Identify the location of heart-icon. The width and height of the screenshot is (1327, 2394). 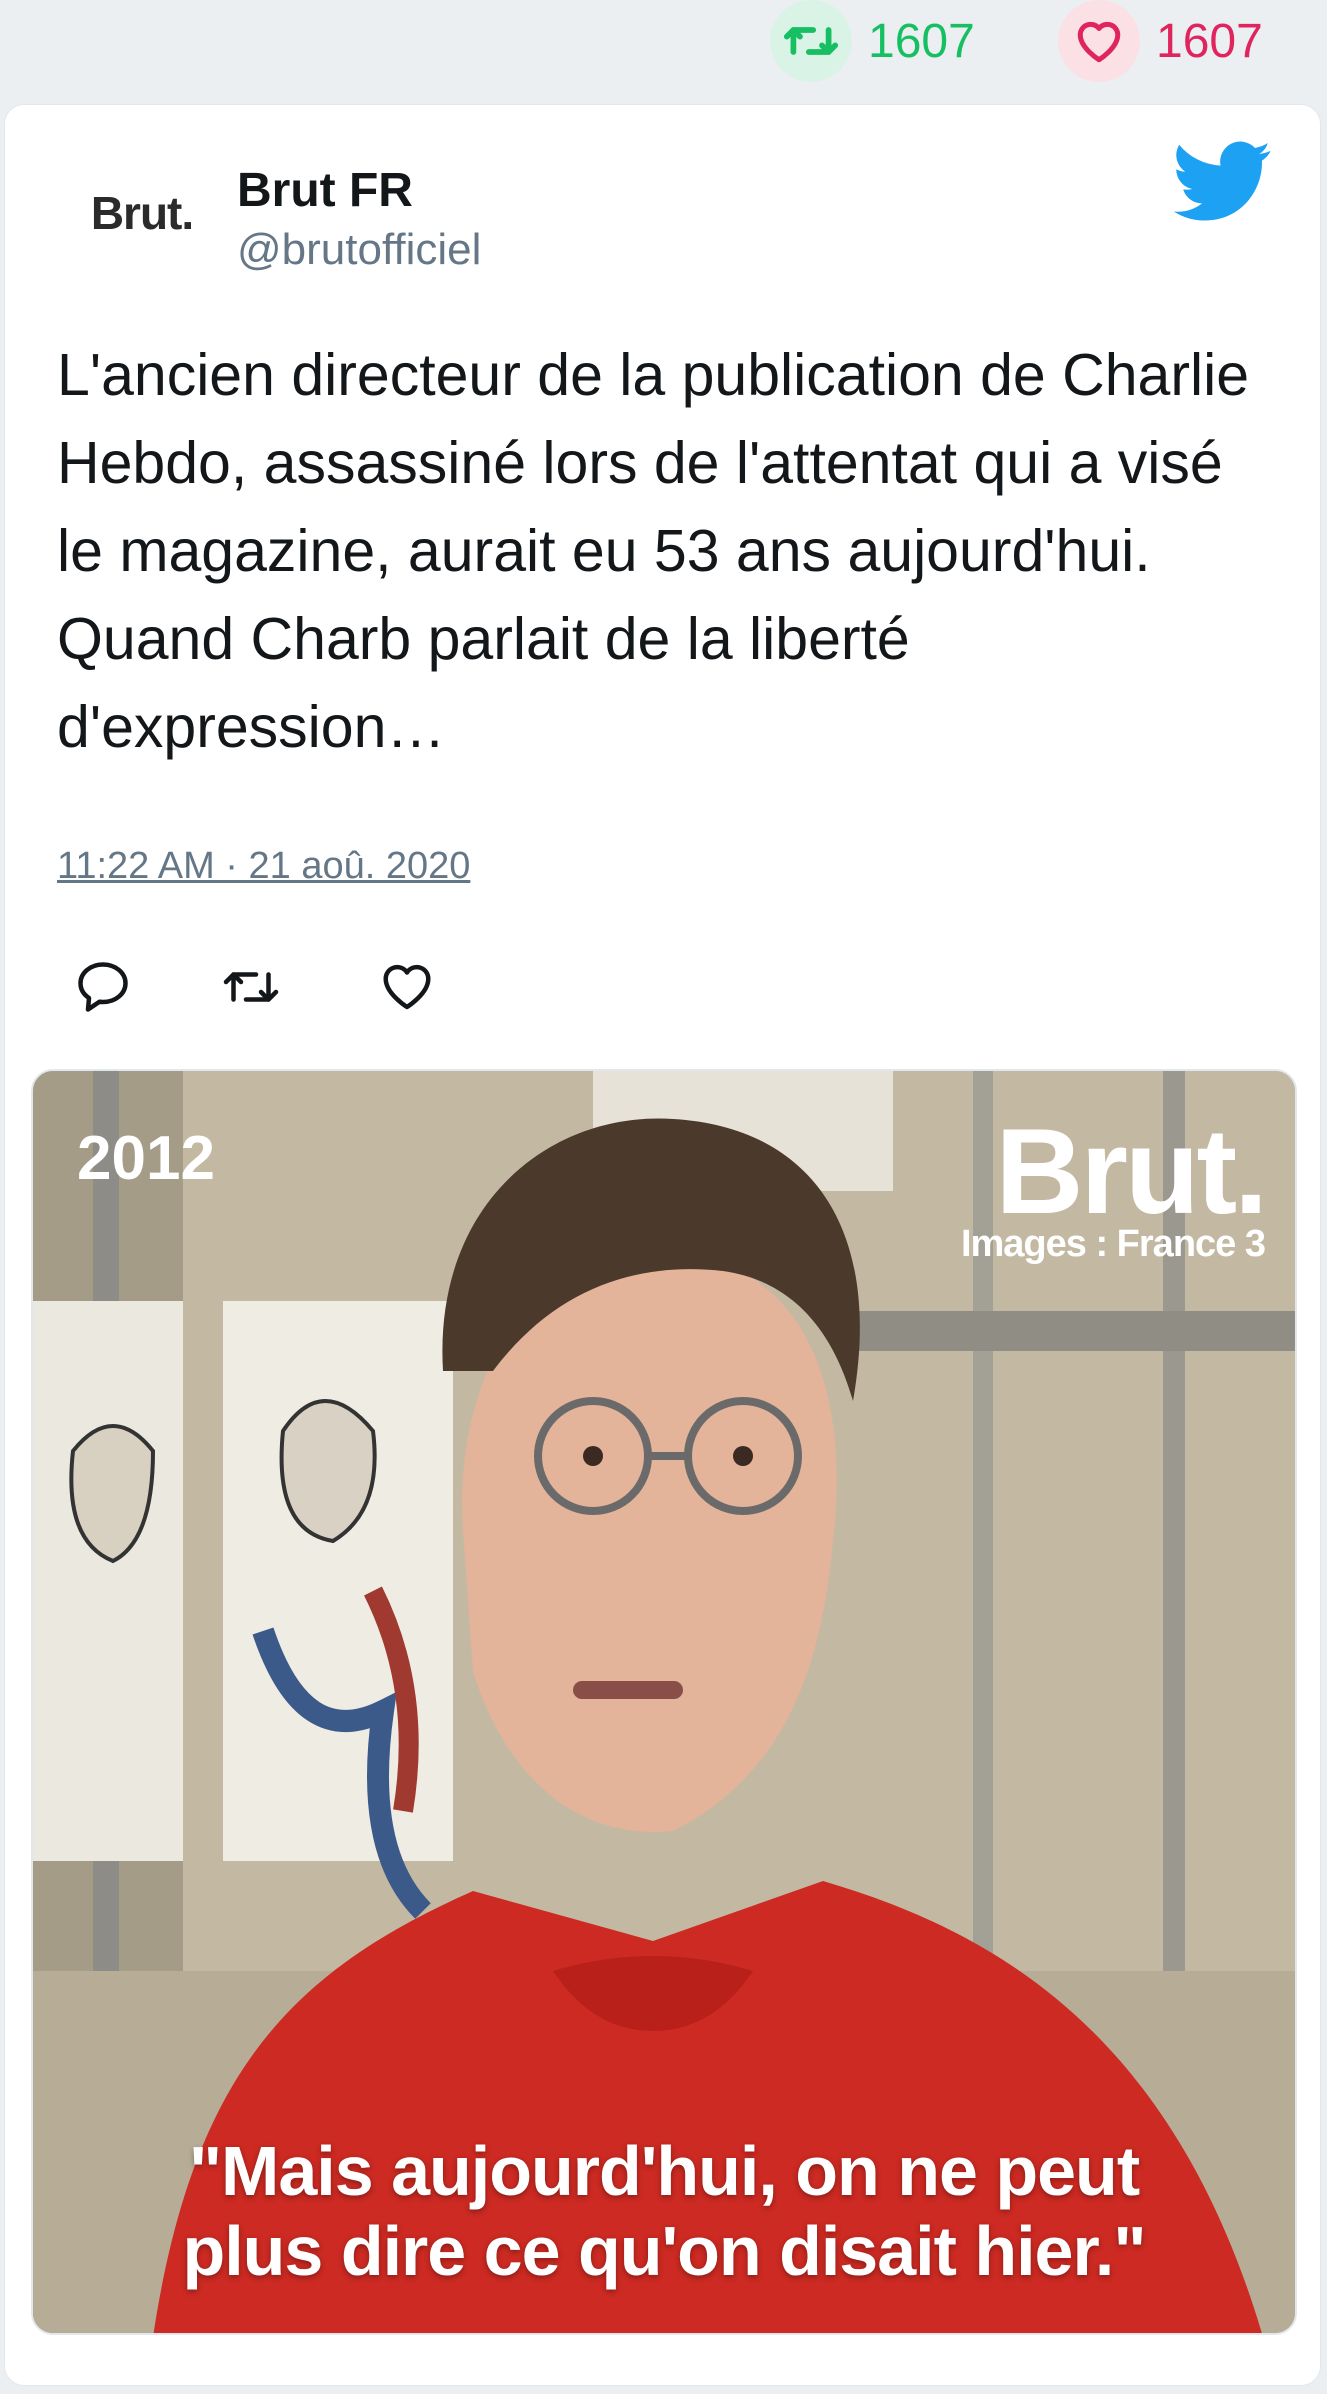
(1099, 42).